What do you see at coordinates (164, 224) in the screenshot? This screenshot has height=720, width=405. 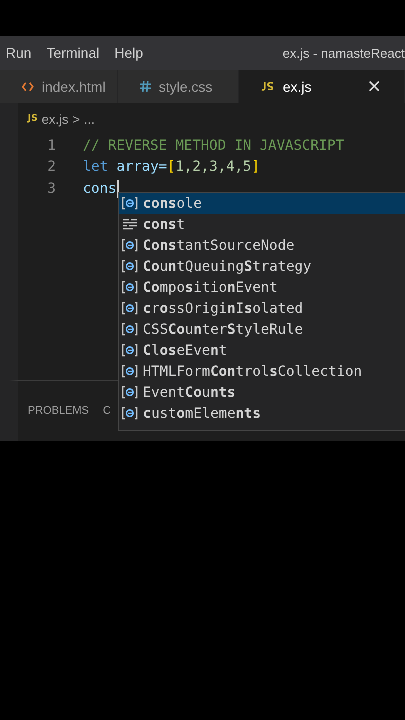 I see `suggestion-label: const` at bounding box center [164, 224].